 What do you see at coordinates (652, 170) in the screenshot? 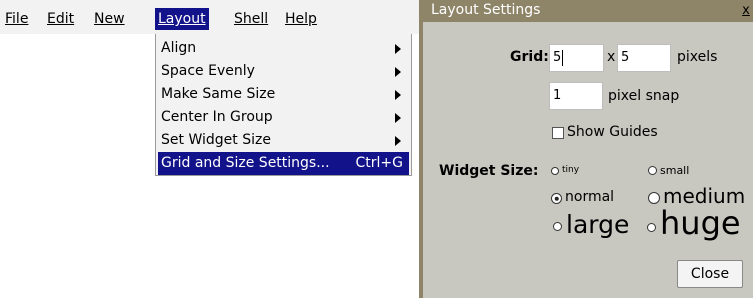
I see `radio-small` at bounding box center [652, 170].